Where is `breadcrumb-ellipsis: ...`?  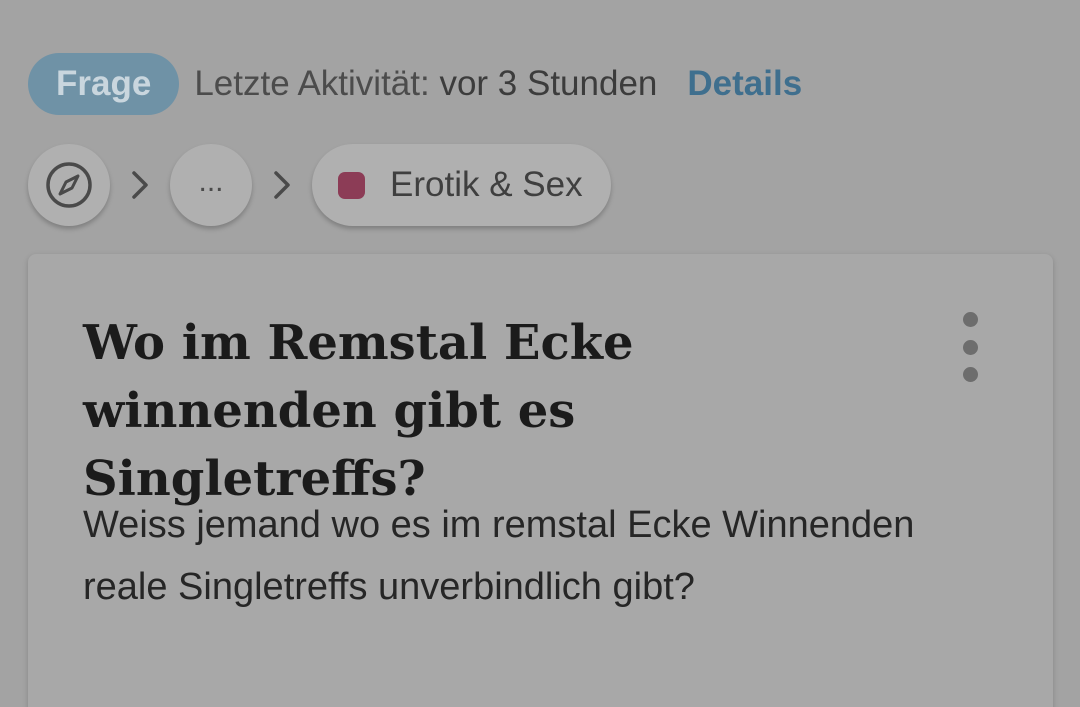 breadcrumb-ellipsis: ... is located at coordinates (211, 181).